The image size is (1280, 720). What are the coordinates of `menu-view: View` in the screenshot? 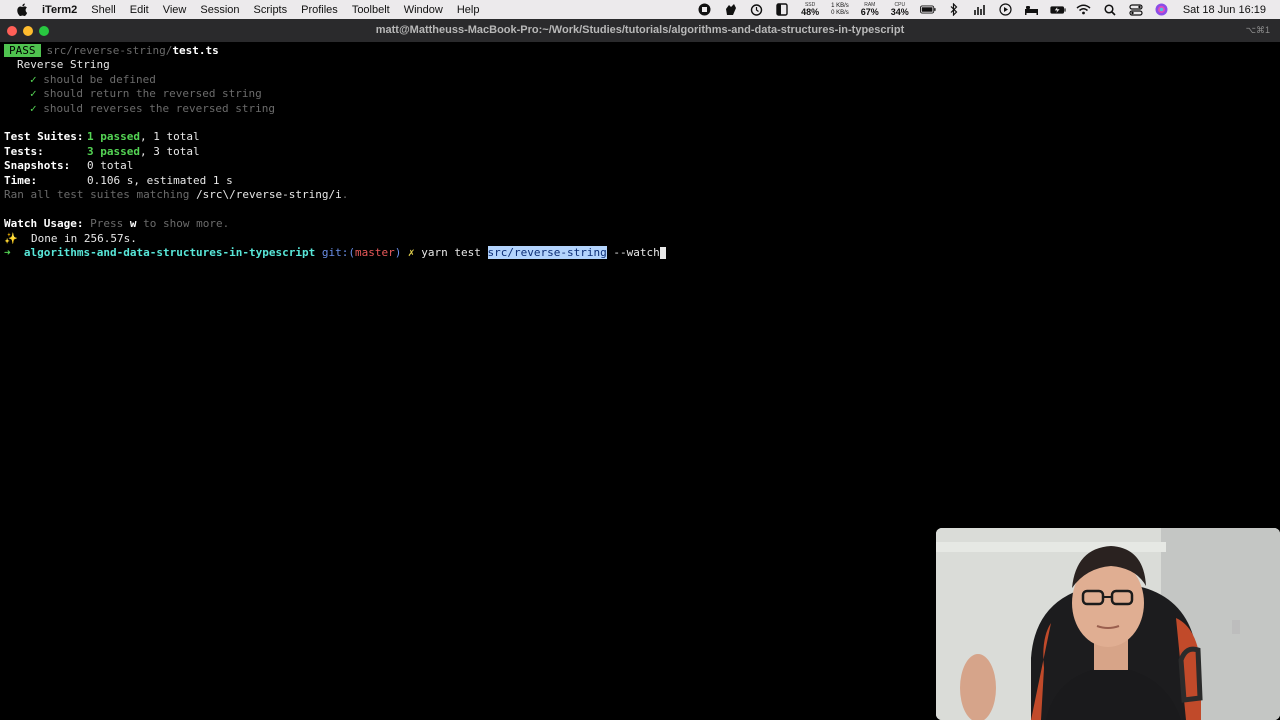 It's located at (175, 10).